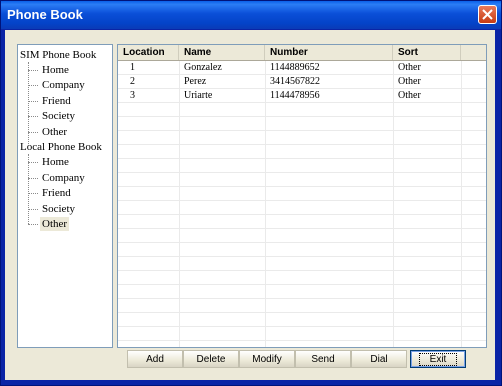  Describe the element at coordinates (45, 14) in the screenshot. I see `window-title: Phone Book` at that location.